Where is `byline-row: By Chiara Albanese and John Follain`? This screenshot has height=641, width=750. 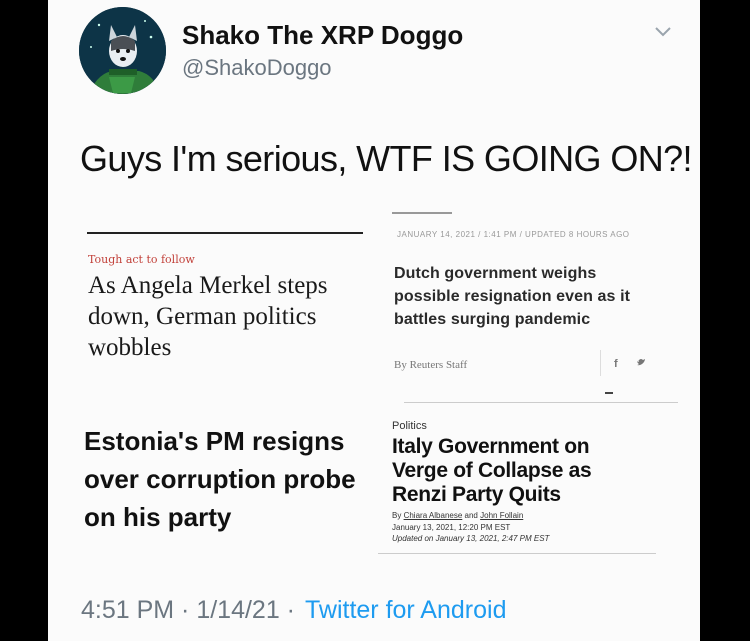
byline-row: By Chiara Albanese and John Follain is located at coordinates (457, 515).